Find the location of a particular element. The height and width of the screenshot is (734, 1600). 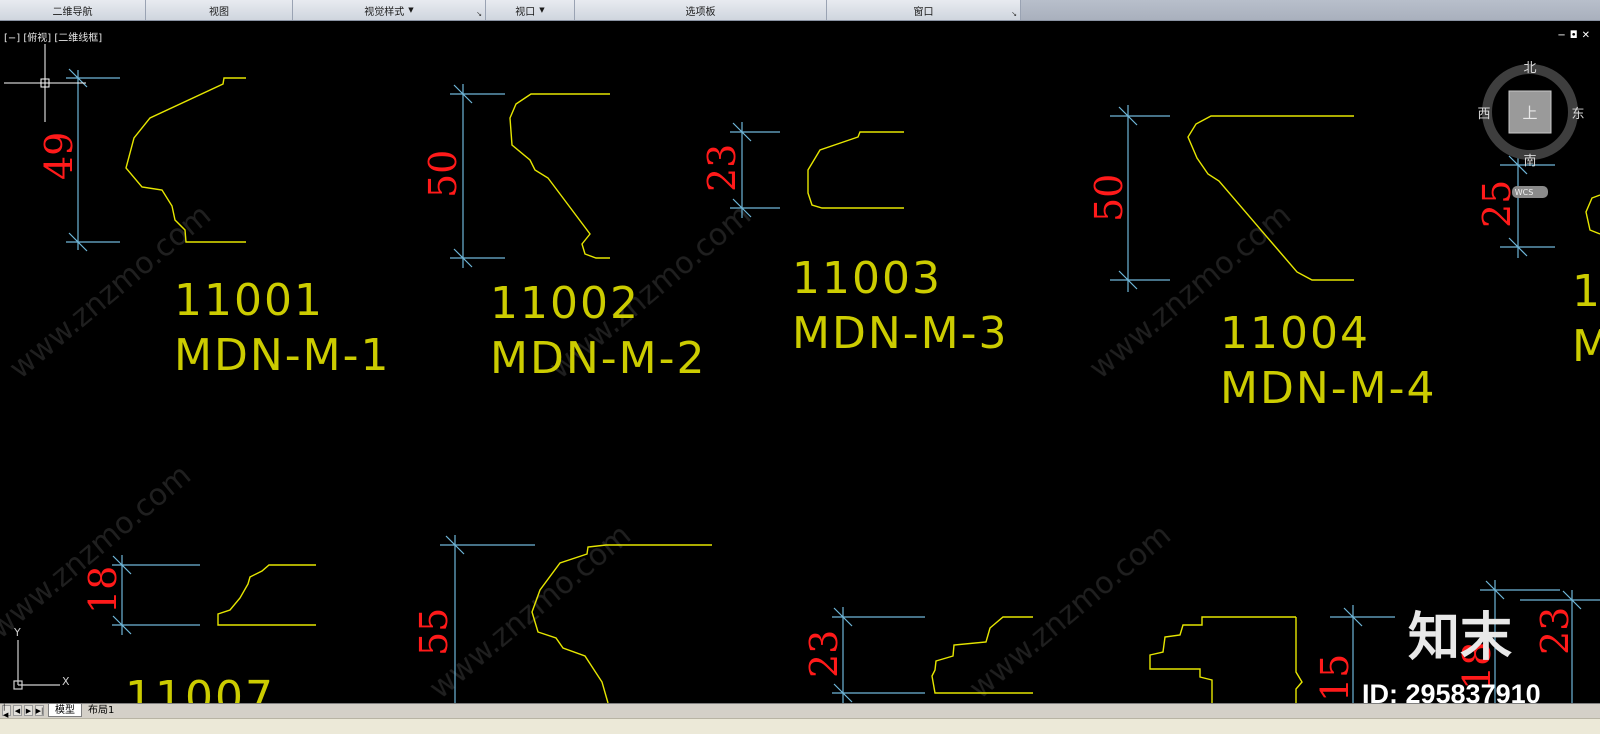

dimension-text: 15 is located at coordinates (1335, 678).